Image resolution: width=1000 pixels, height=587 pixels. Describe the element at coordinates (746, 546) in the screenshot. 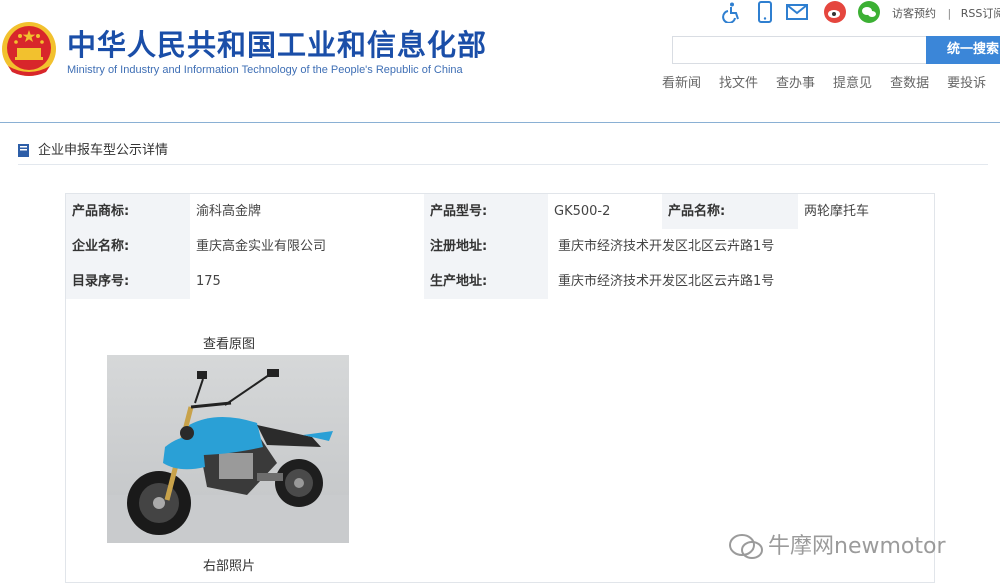

I see `wechat-watermark-icon` at that location.